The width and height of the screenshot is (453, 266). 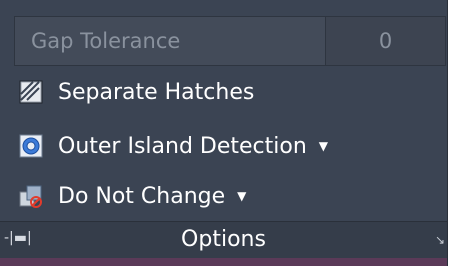 I want to click on separate-hatches-icon, so click(x=31, y=92).